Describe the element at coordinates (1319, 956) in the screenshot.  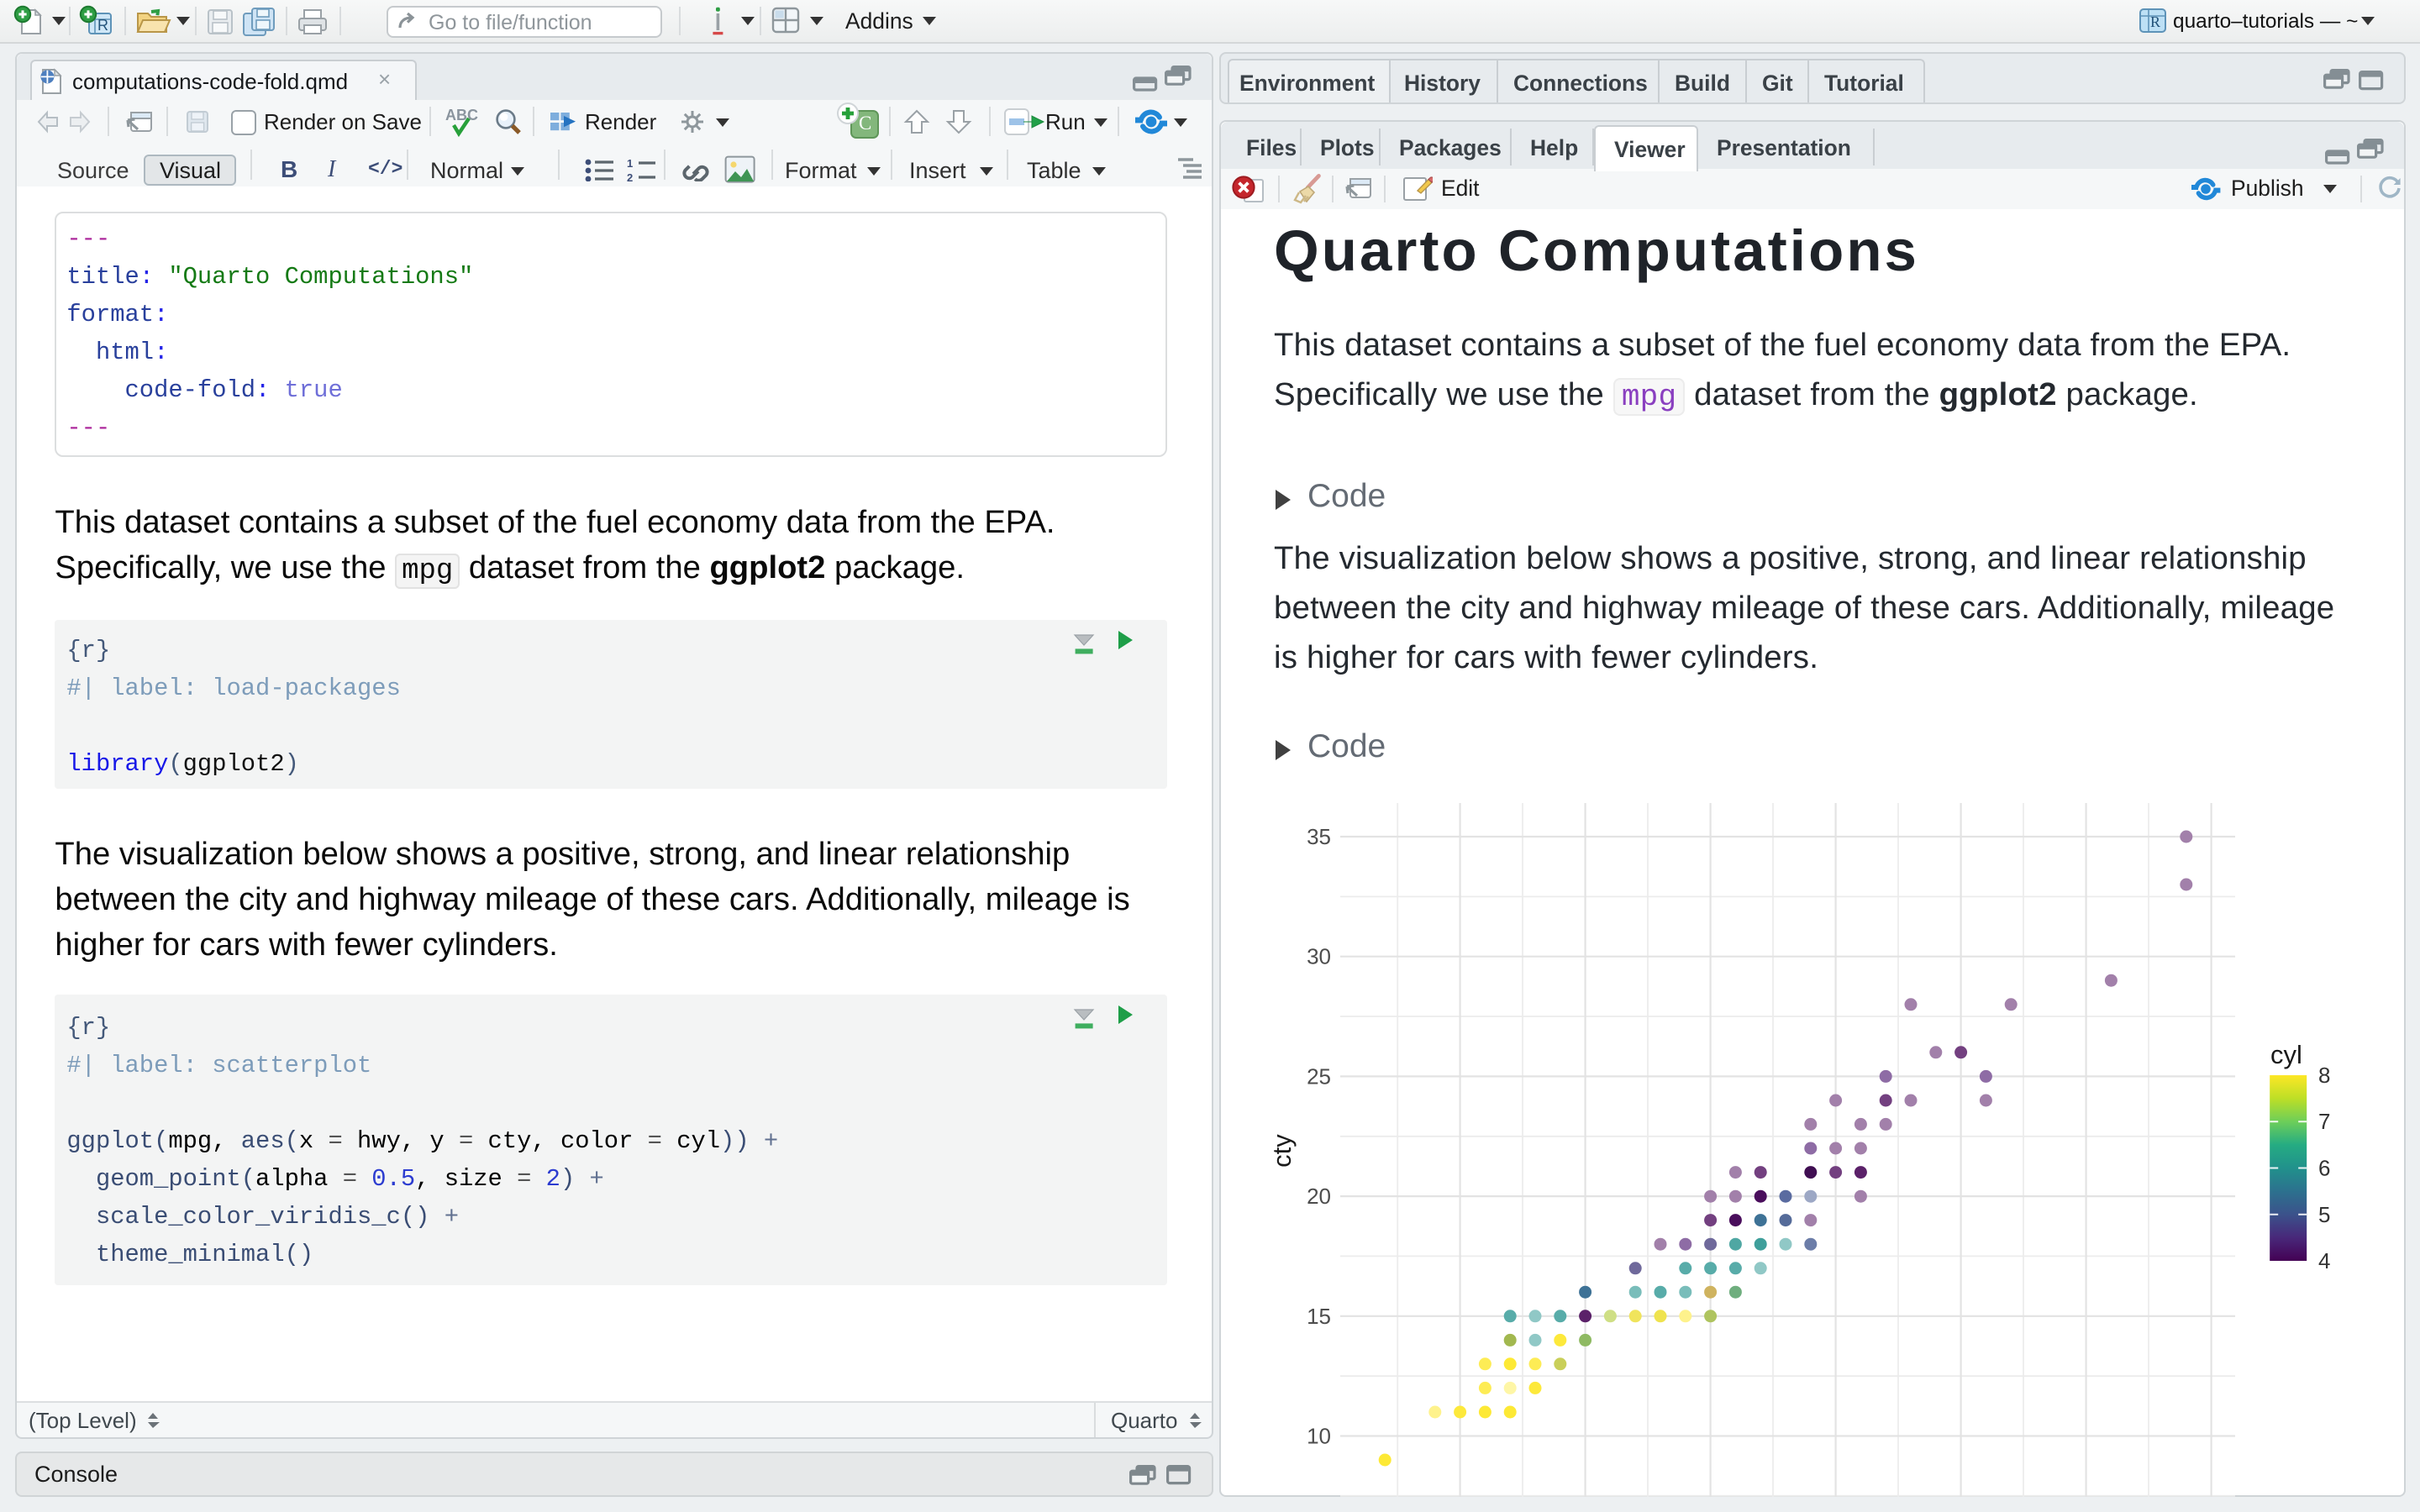
I see `svg-text: 30` at that location.